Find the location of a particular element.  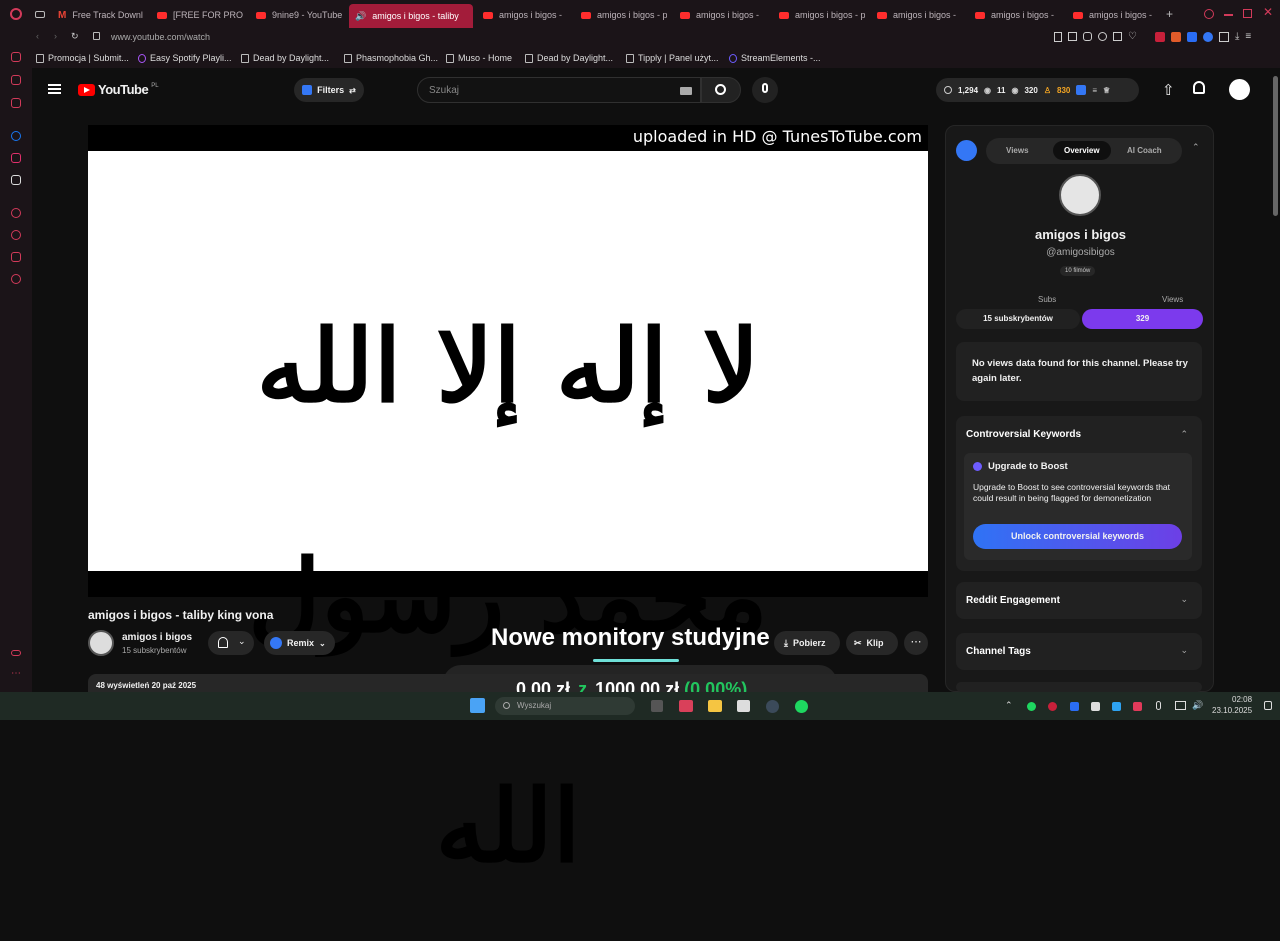

download-button: ⤓ Pobierz is located at coordinates (807, 643).